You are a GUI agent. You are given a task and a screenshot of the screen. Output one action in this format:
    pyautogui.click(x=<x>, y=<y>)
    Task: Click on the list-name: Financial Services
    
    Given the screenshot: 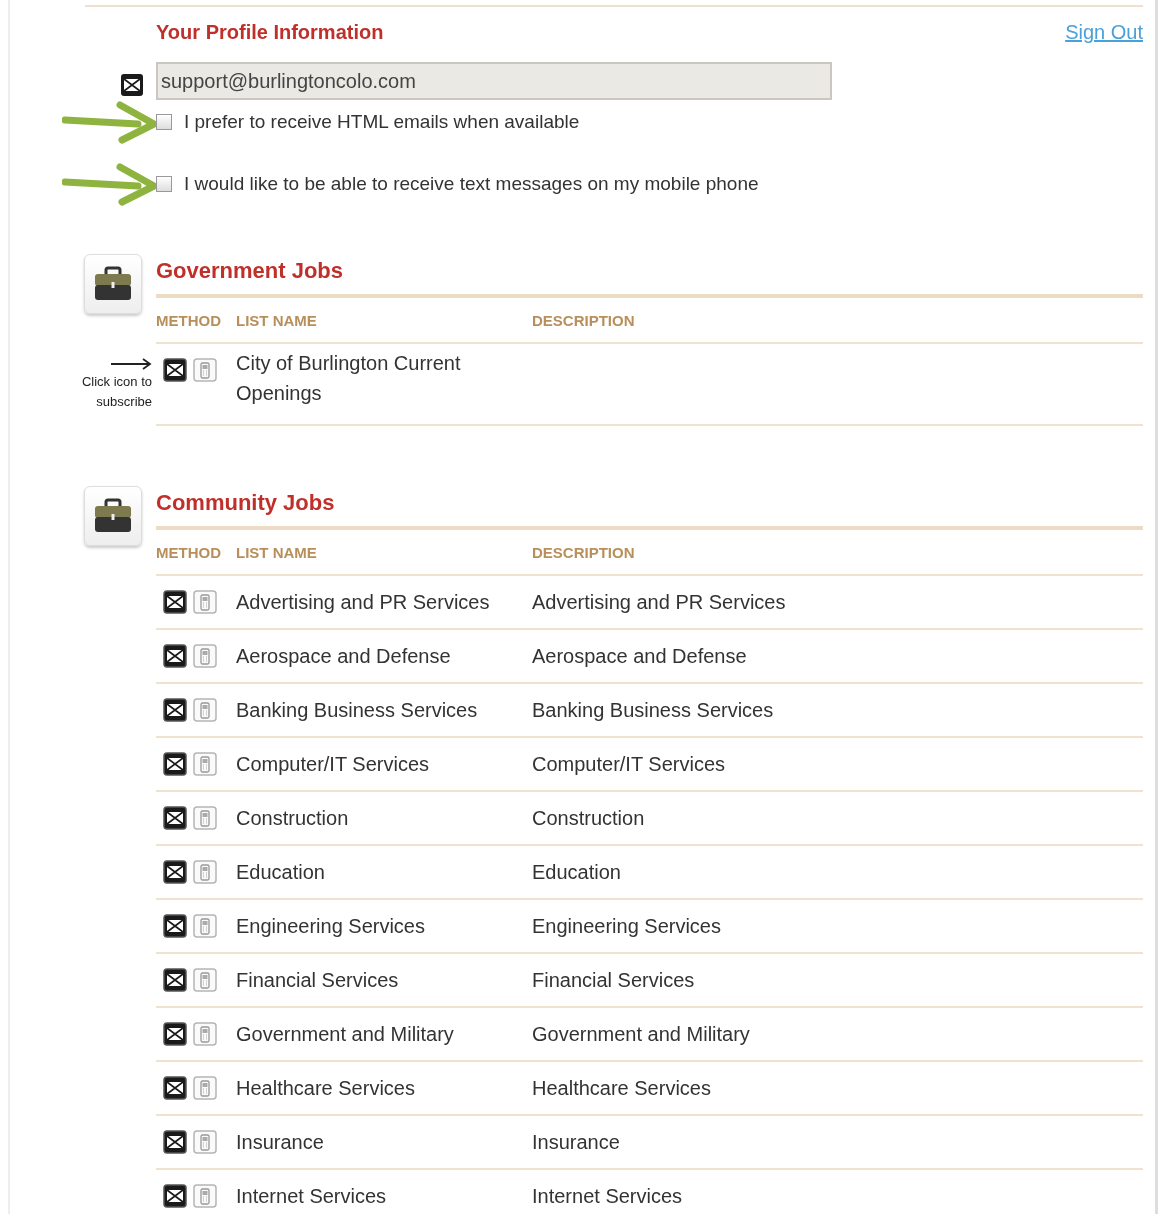 What is the action you would take?
    pyautogui.click(x=318, y=980)
    